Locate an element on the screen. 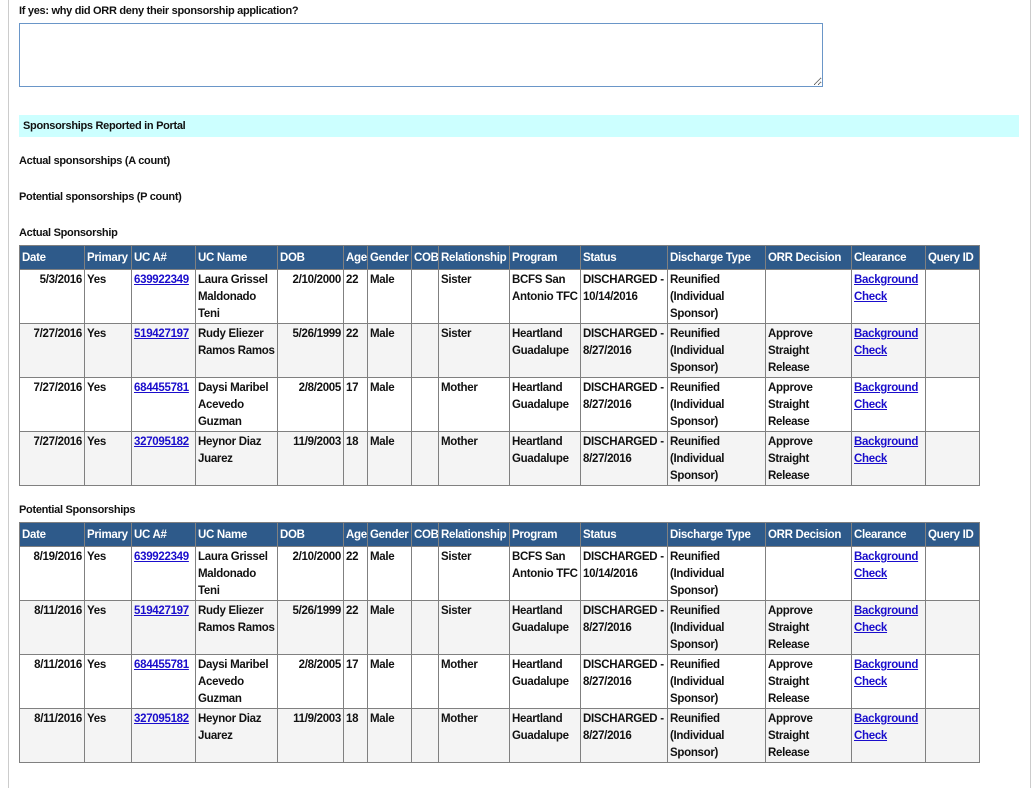 Image resolution: width=1034 pixels, height=788 pixels. column-header-age: Age is located at coordinates (355, 257).